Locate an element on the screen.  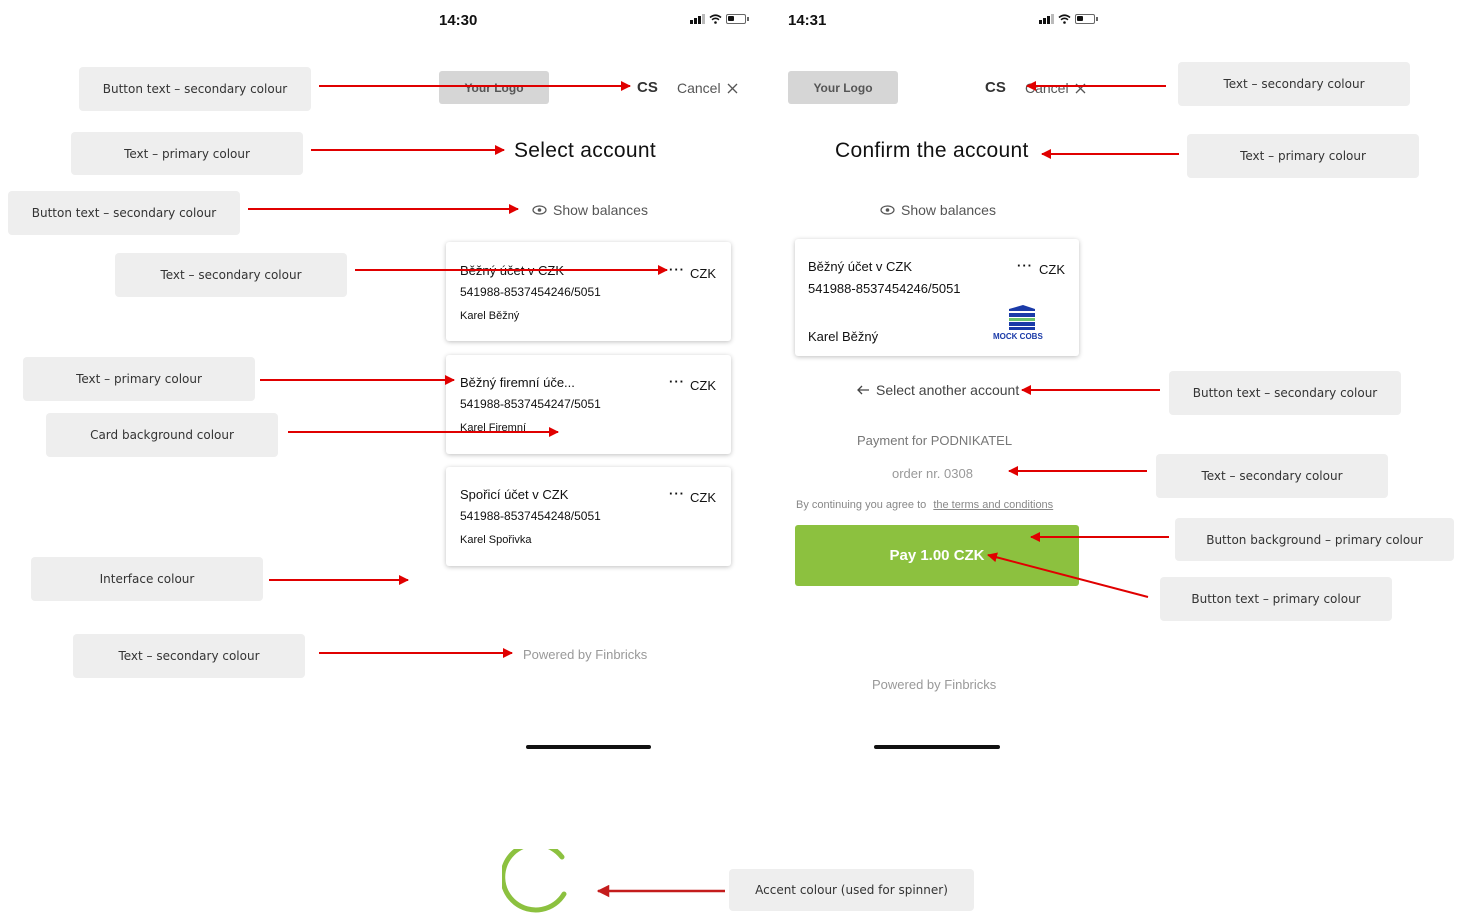
page-title: Confirm the account is located at coordinates (932, 150).